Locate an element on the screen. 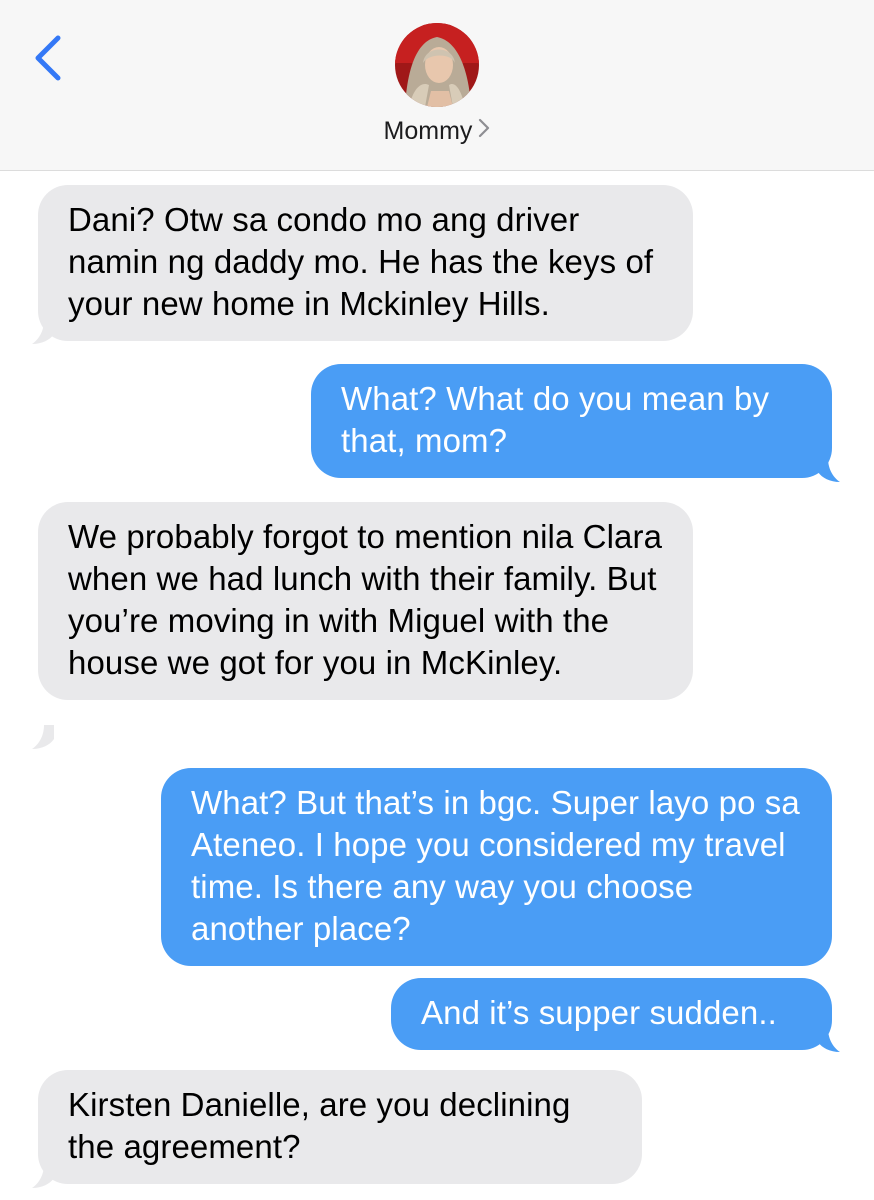  outgoing-message: What? What do you mean by that, mom? is located at coordinates (571, 421).